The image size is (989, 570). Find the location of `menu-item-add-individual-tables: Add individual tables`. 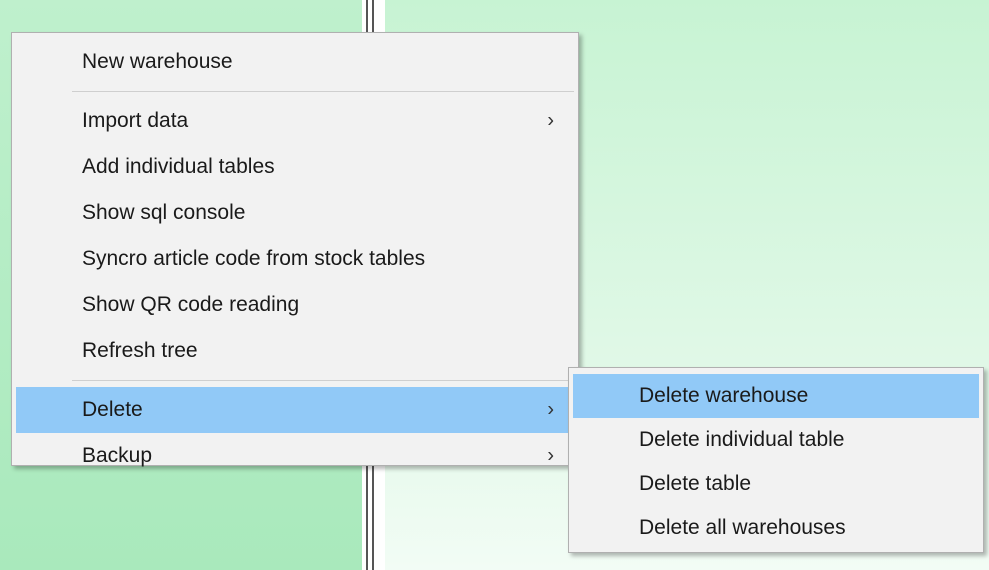

menu-item-add-individual-tables: Add individual tables is located at coordinates (295, 167).